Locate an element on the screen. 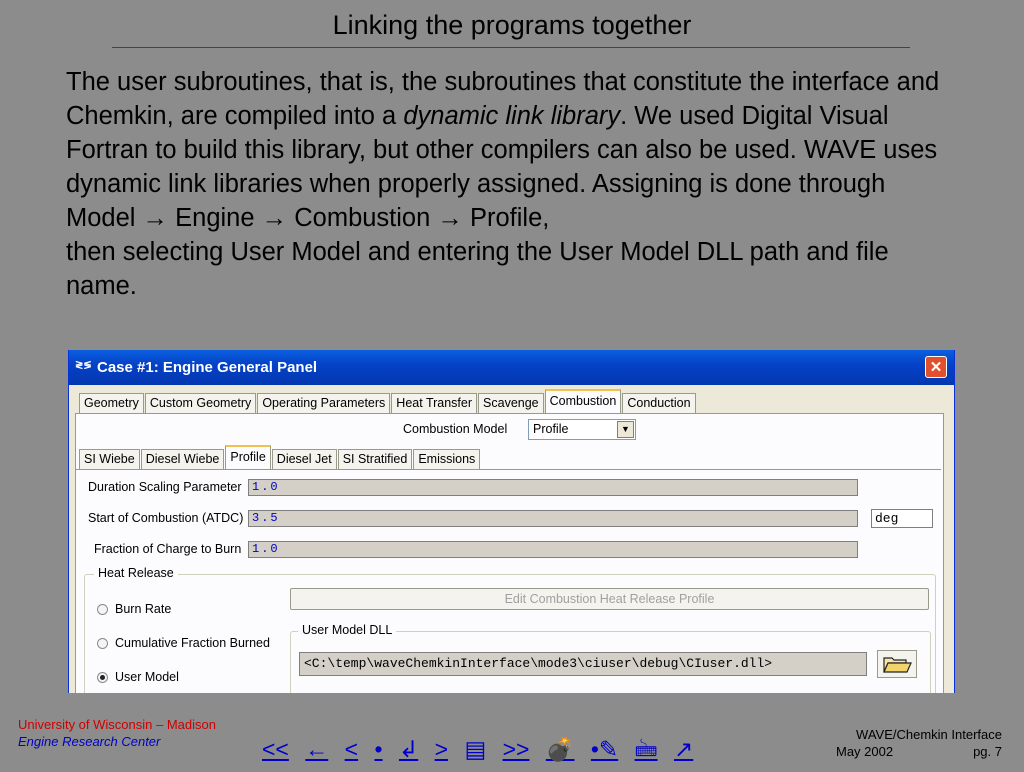  slide-navigation: << ← < • ↲ > ▤ >> 💣 •✎ 🖮 ↗ is located at coordinates (482, 752).